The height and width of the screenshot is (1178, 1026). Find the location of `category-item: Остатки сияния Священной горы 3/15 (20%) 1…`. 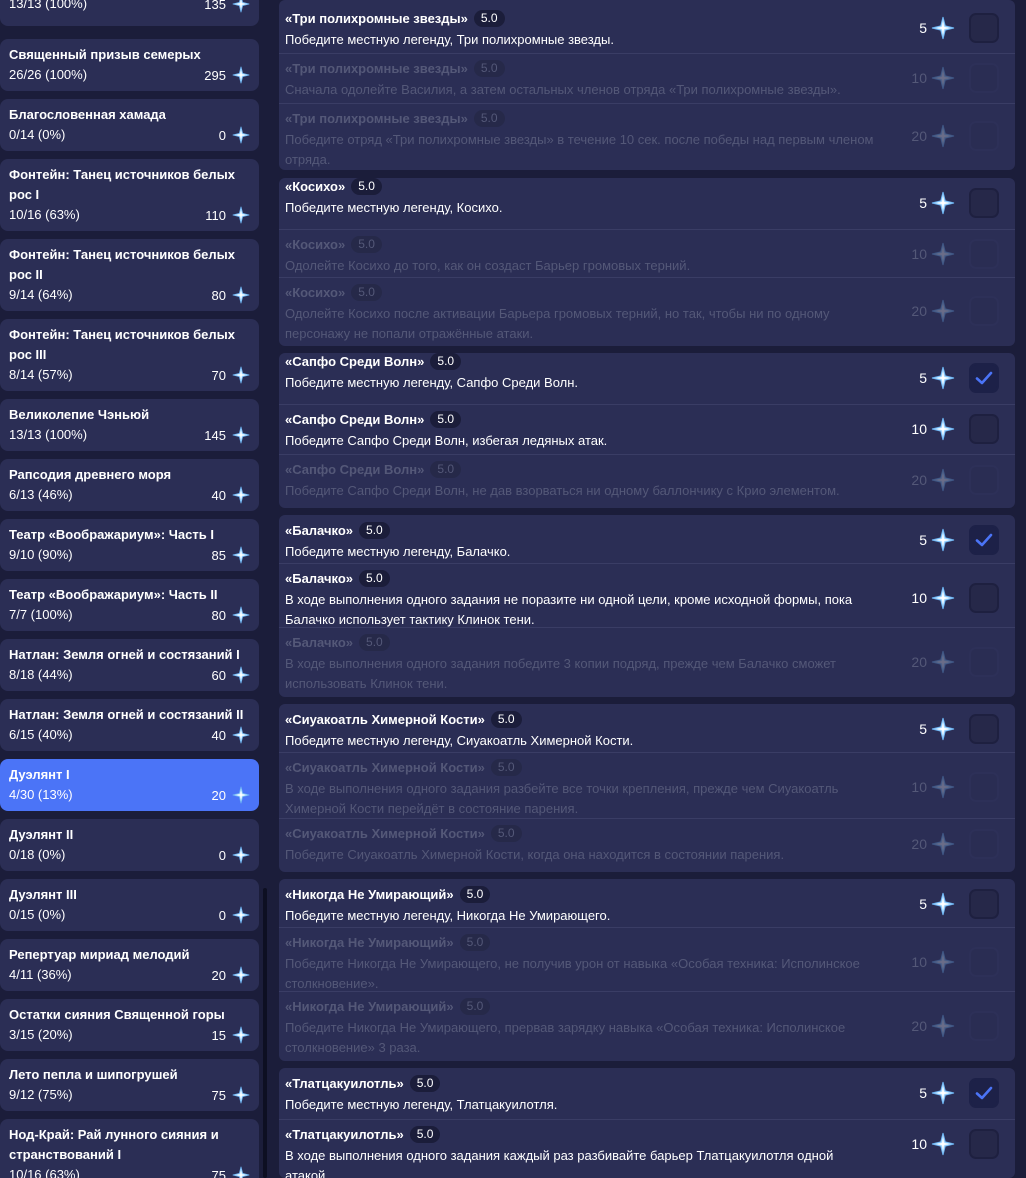

category-item: Остатки сияния Священной горы 3/15 (20%) 1… is located at coordinates (129, 1025).